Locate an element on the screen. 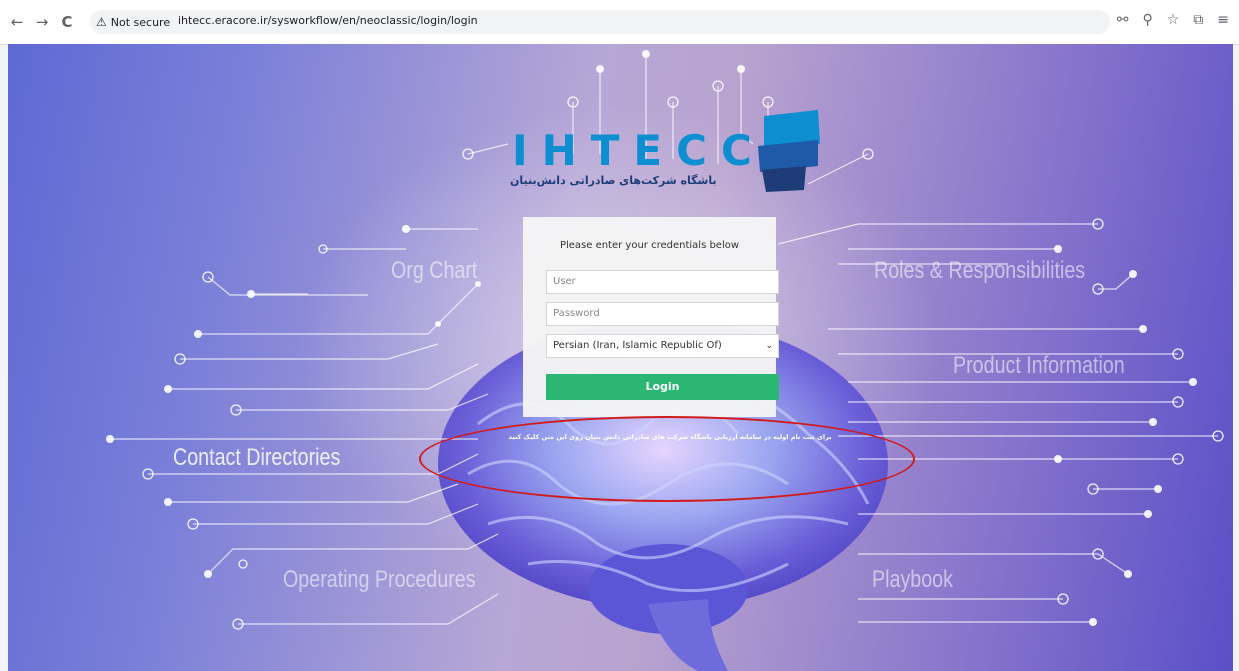 This screenshot has width=1239, height=671. reload-icon: C is located at coordinates (67, 22).